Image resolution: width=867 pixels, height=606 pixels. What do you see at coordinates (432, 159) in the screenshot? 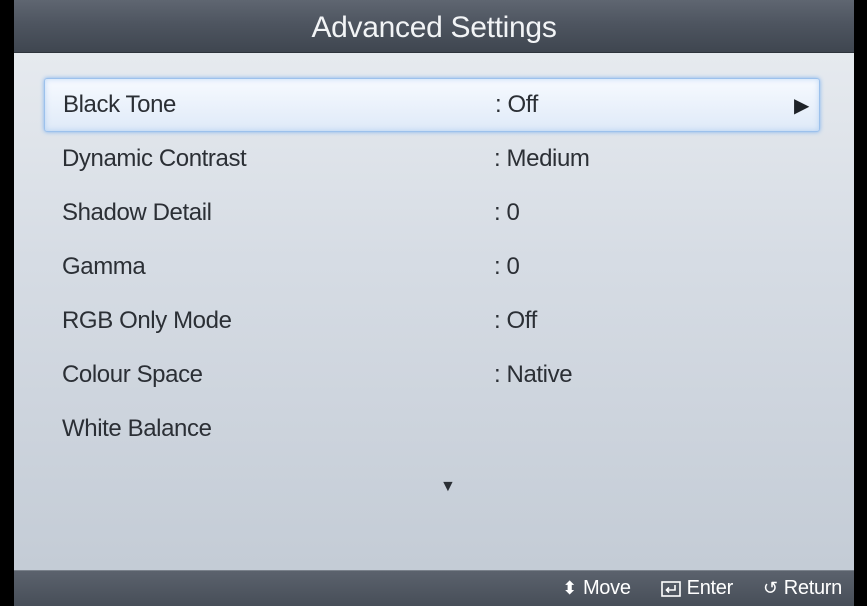
I see `menu-item-dynamic-contrast: Dynamic Contrast : Medium` at bounding box center [432, 159].